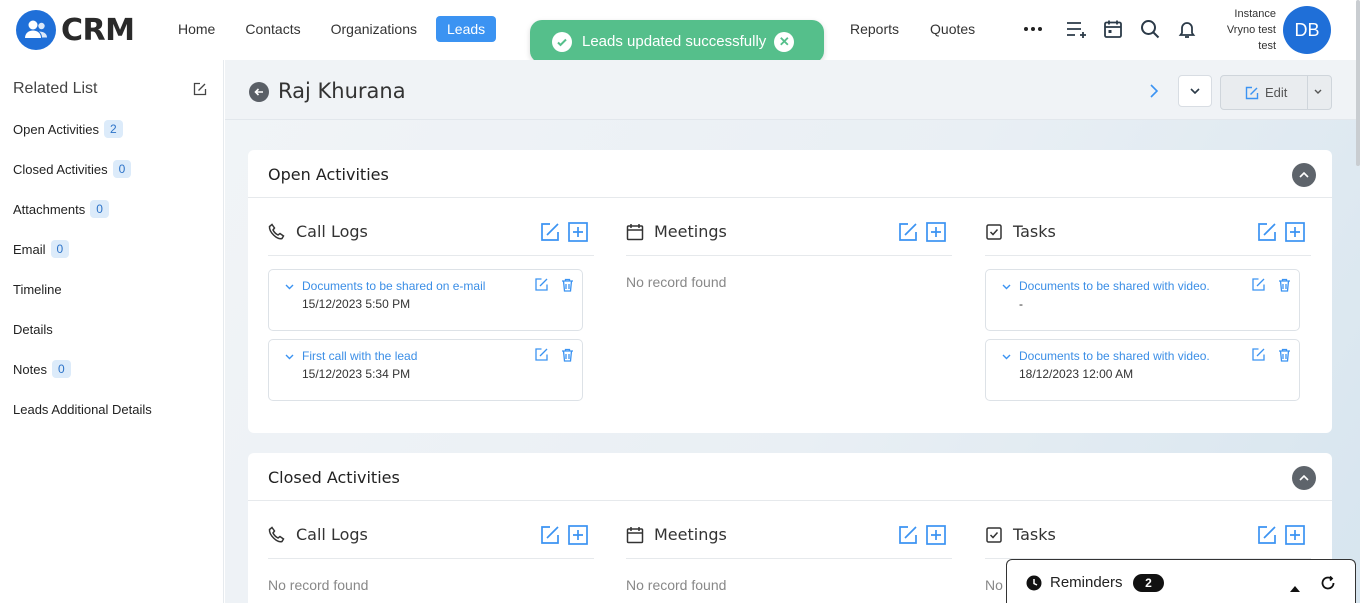 Image resolution: width=1360 pixels, height=603 pixels. I want to click on sidebar-item-details: Details, so click(33, 329).